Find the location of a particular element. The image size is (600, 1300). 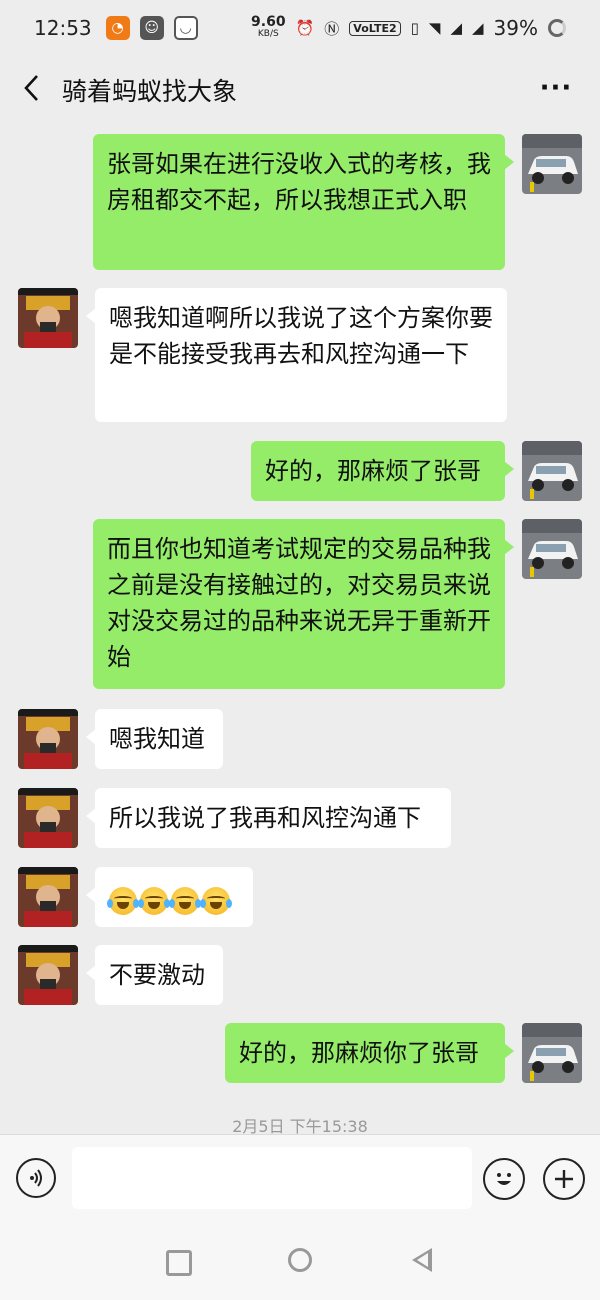

message-bubble-sent: 好的，那麻烦你了张哥 is located at coordinates (369, 1053).